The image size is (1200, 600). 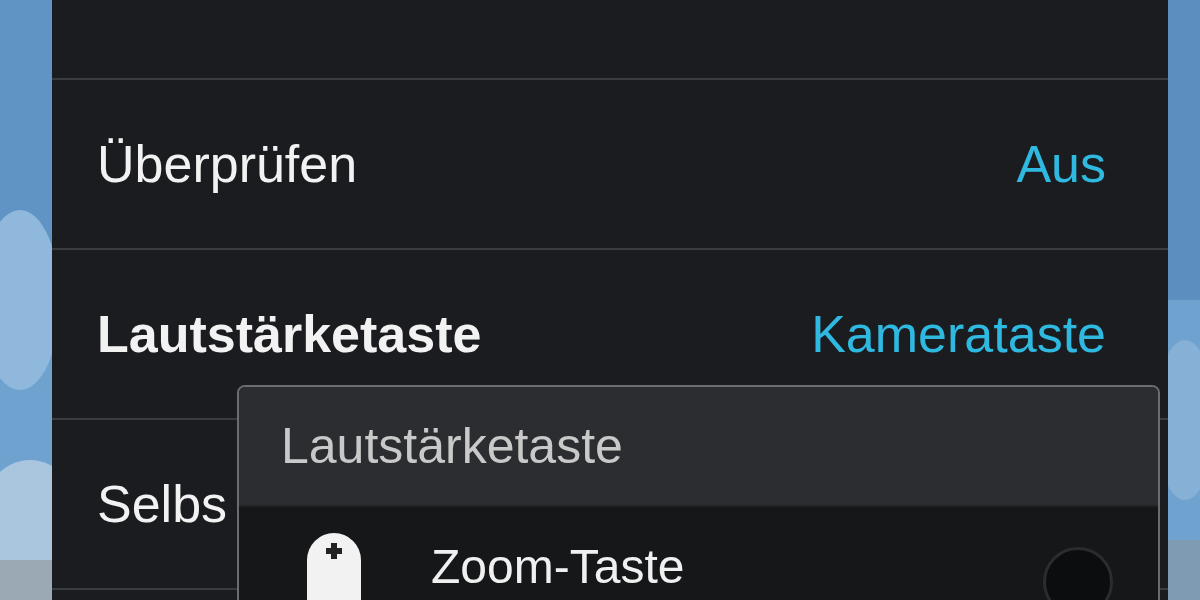 I want to click on option-label: Zoom-Taste, so click(x=558, y=567).